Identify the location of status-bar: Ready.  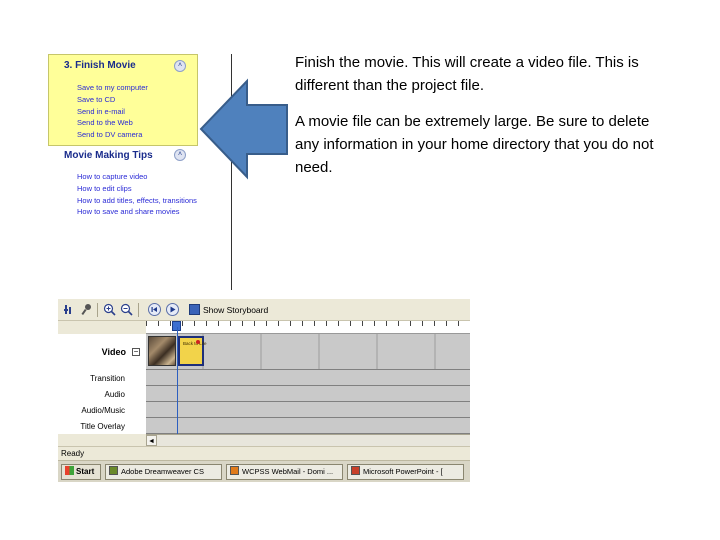
(264, 453).